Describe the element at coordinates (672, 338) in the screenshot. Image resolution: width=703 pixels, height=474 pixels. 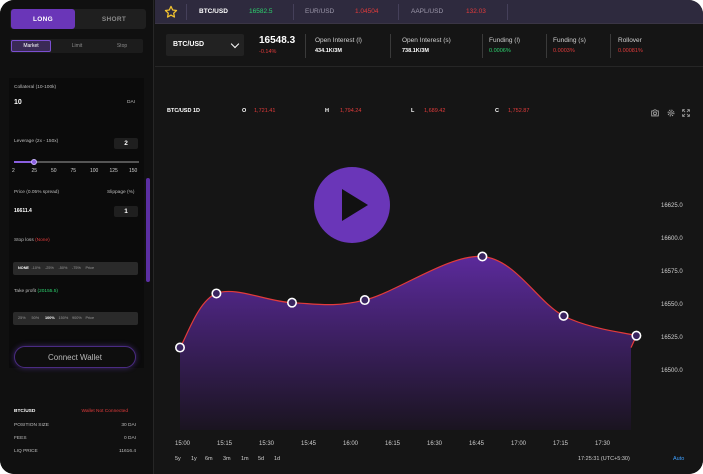
I see `y-tick-label: 16525.0` at that location.